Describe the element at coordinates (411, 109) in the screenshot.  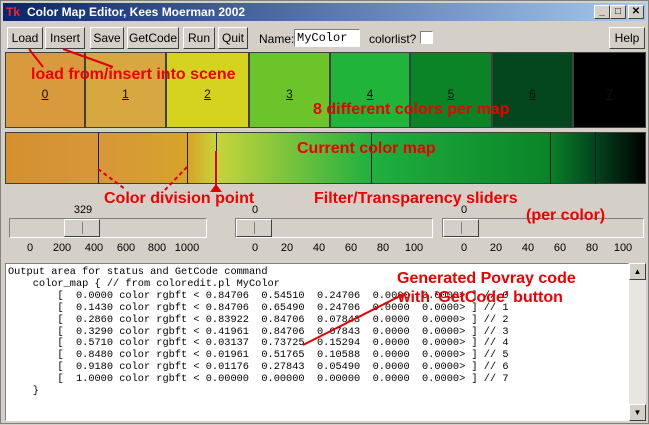
I see `annotation-colors-per-map: 8 different colors per map` at that location.